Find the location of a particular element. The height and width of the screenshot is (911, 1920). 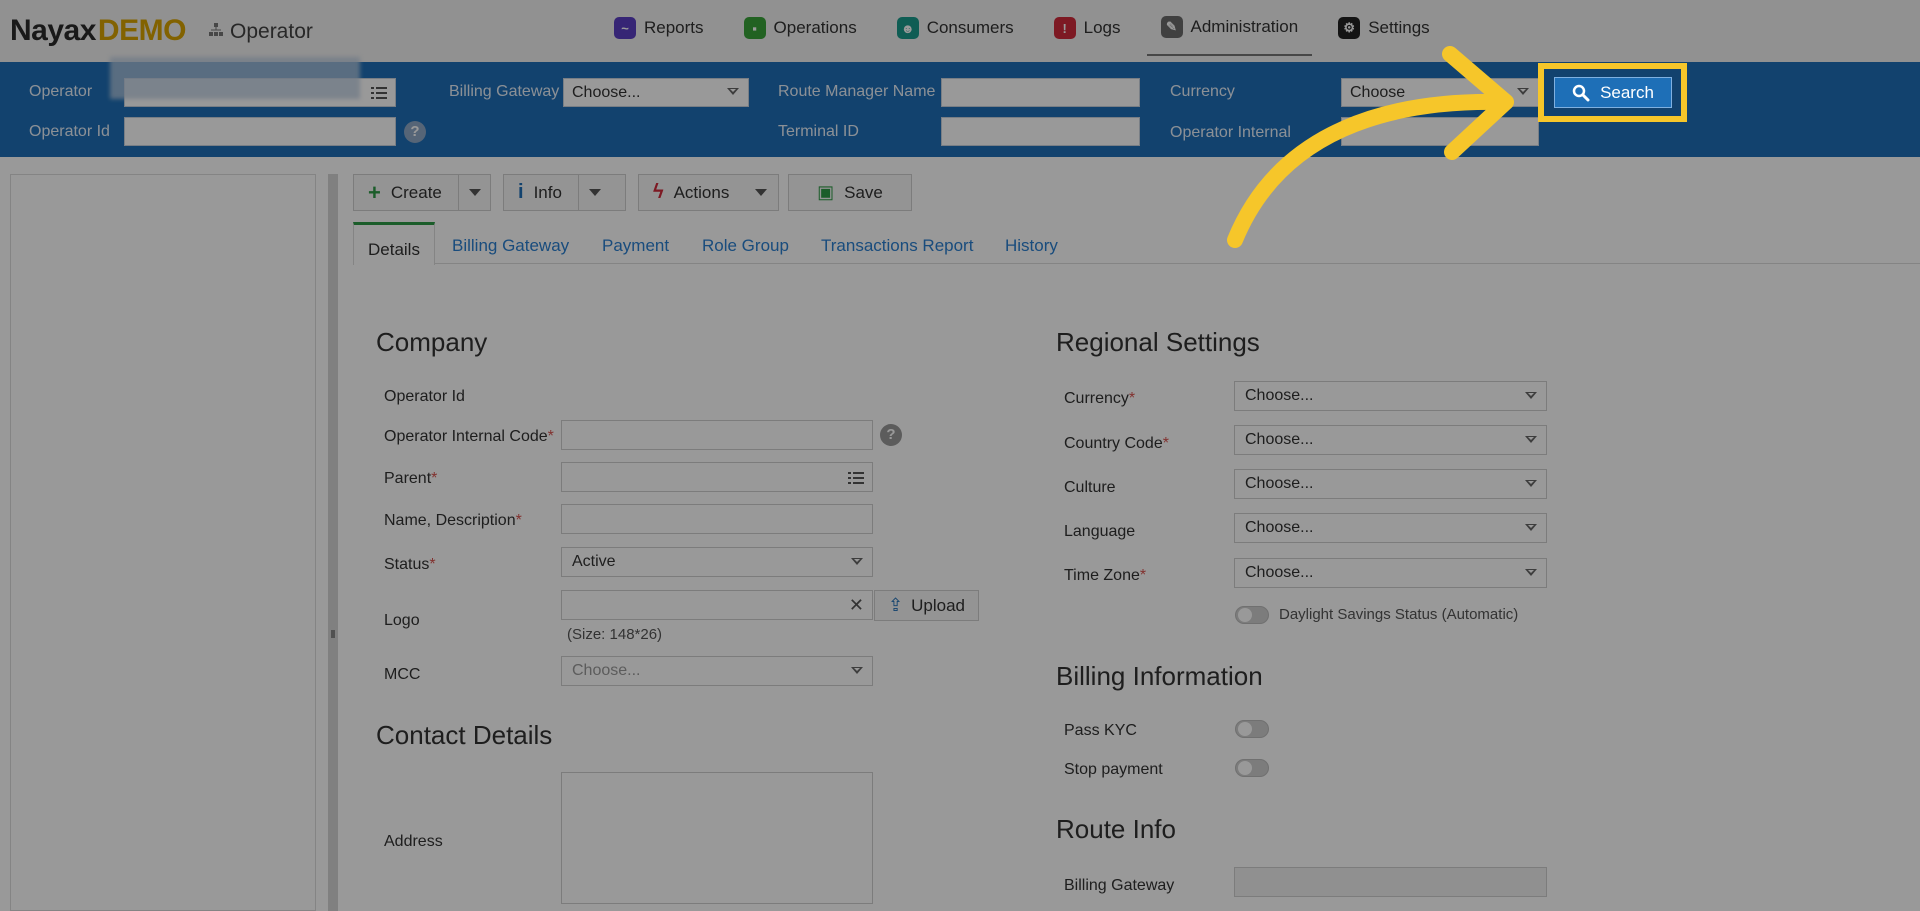

operator-id-label: Operator Id is located at coordinates (69, 131).